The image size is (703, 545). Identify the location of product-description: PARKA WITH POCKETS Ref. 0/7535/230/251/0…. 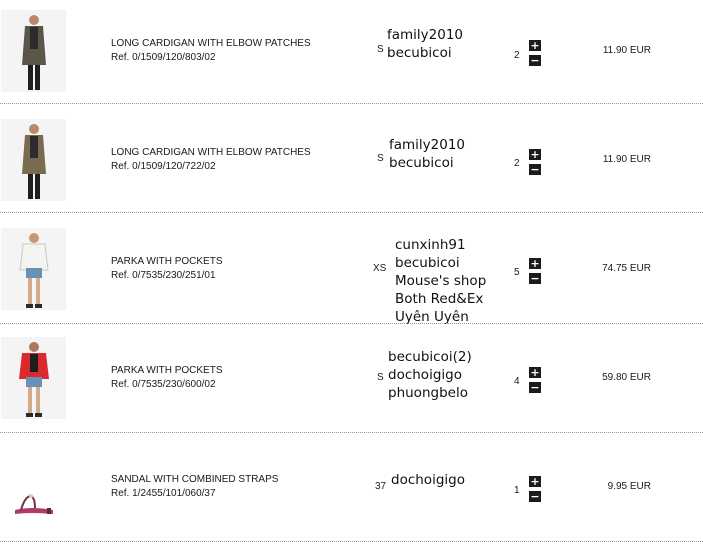
(167, 269).